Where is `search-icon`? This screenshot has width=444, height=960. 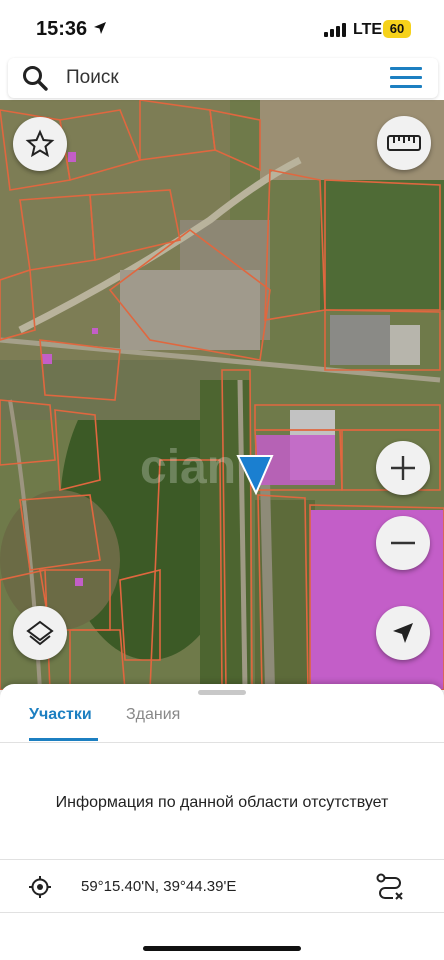 search-icon is located at coordinates (35, 78).